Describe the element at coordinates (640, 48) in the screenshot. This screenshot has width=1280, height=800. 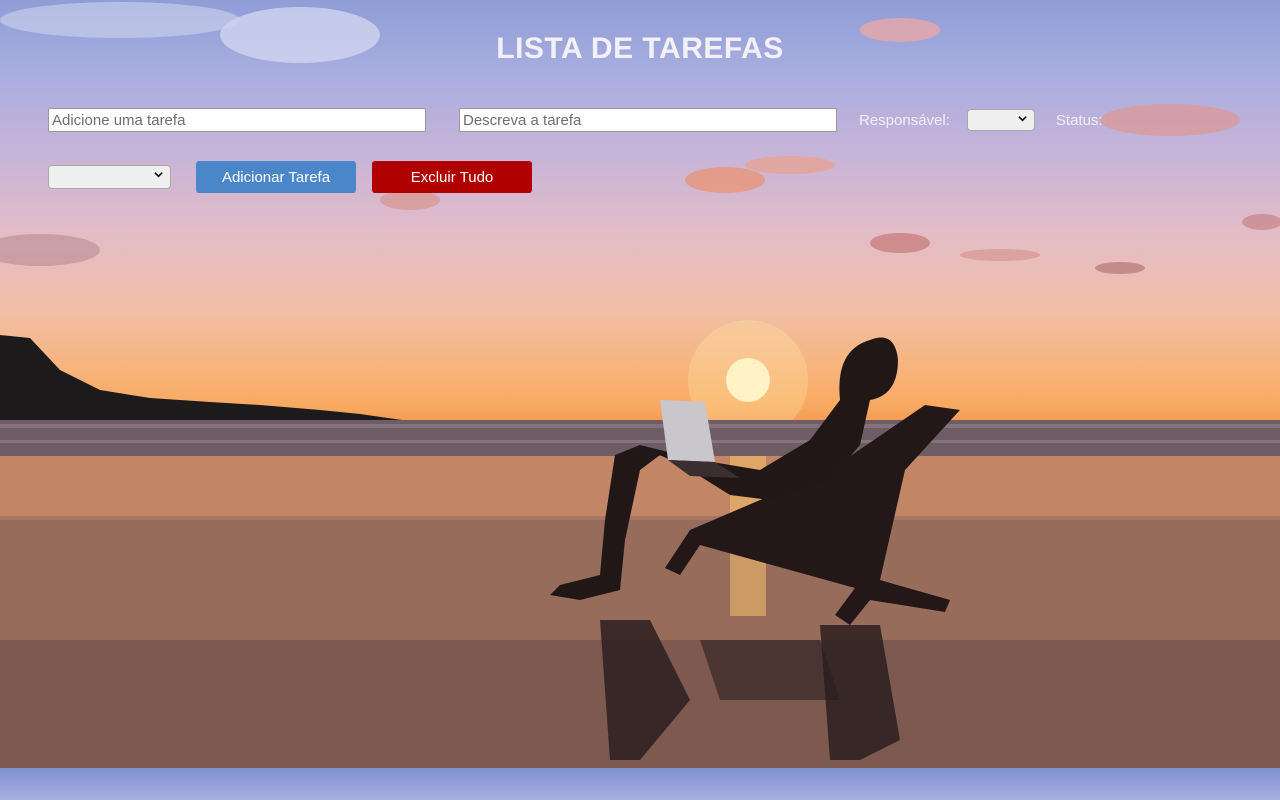
I see `page-title: LISTA DE TAREFAS` at that location.